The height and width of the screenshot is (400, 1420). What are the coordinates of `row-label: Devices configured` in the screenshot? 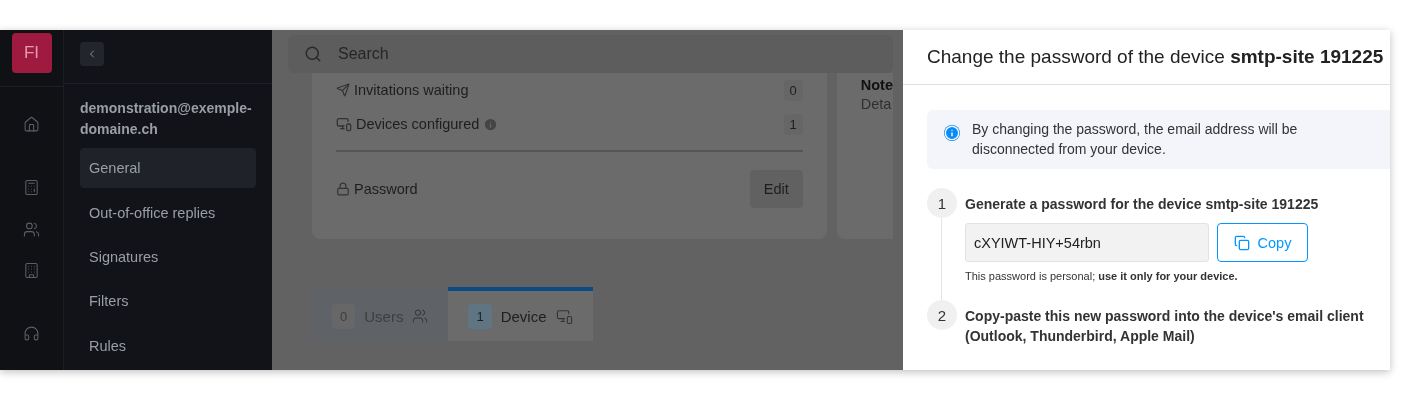 It's located at (418, 124).